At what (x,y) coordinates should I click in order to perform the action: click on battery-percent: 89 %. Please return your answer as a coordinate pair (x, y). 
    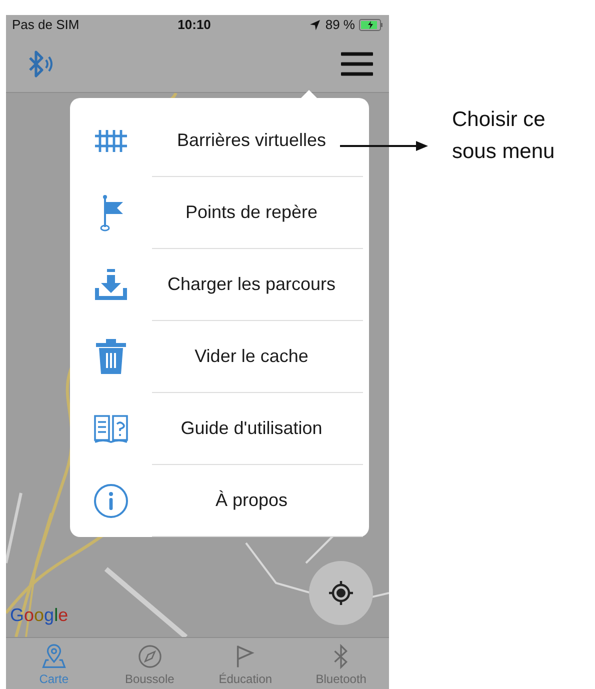
    Looking at the image, I should click on (340, 25).